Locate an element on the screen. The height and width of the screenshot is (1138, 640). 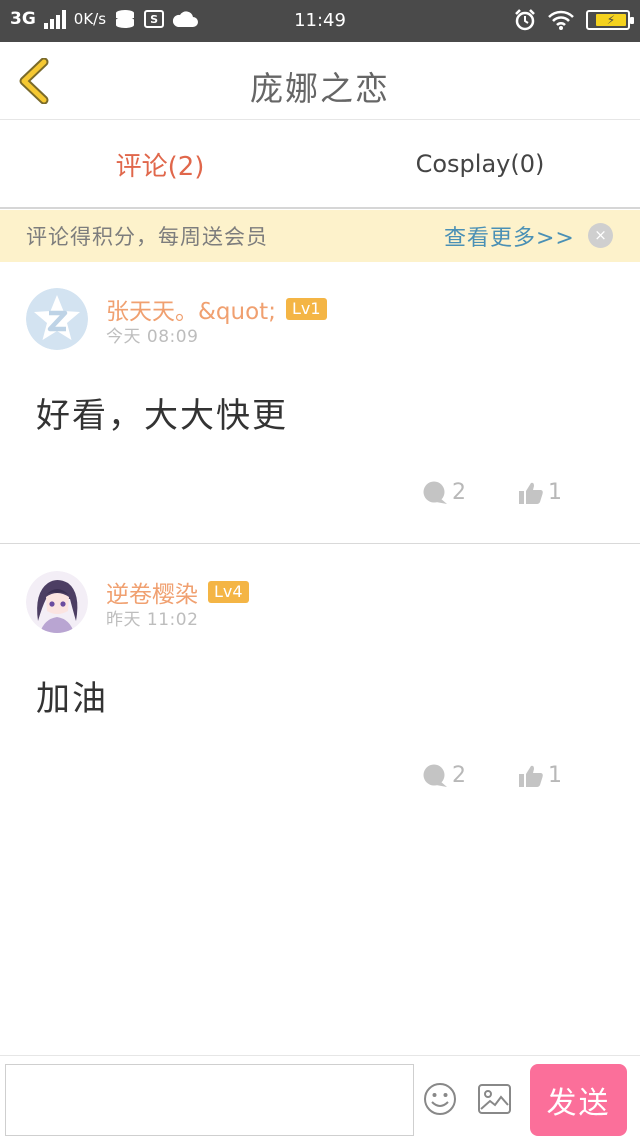
alarm-icon is located at coordinates (525, 20).